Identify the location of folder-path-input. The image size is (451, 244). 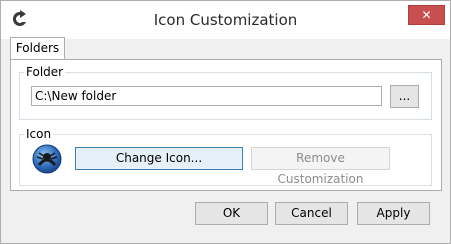
(206, 96).